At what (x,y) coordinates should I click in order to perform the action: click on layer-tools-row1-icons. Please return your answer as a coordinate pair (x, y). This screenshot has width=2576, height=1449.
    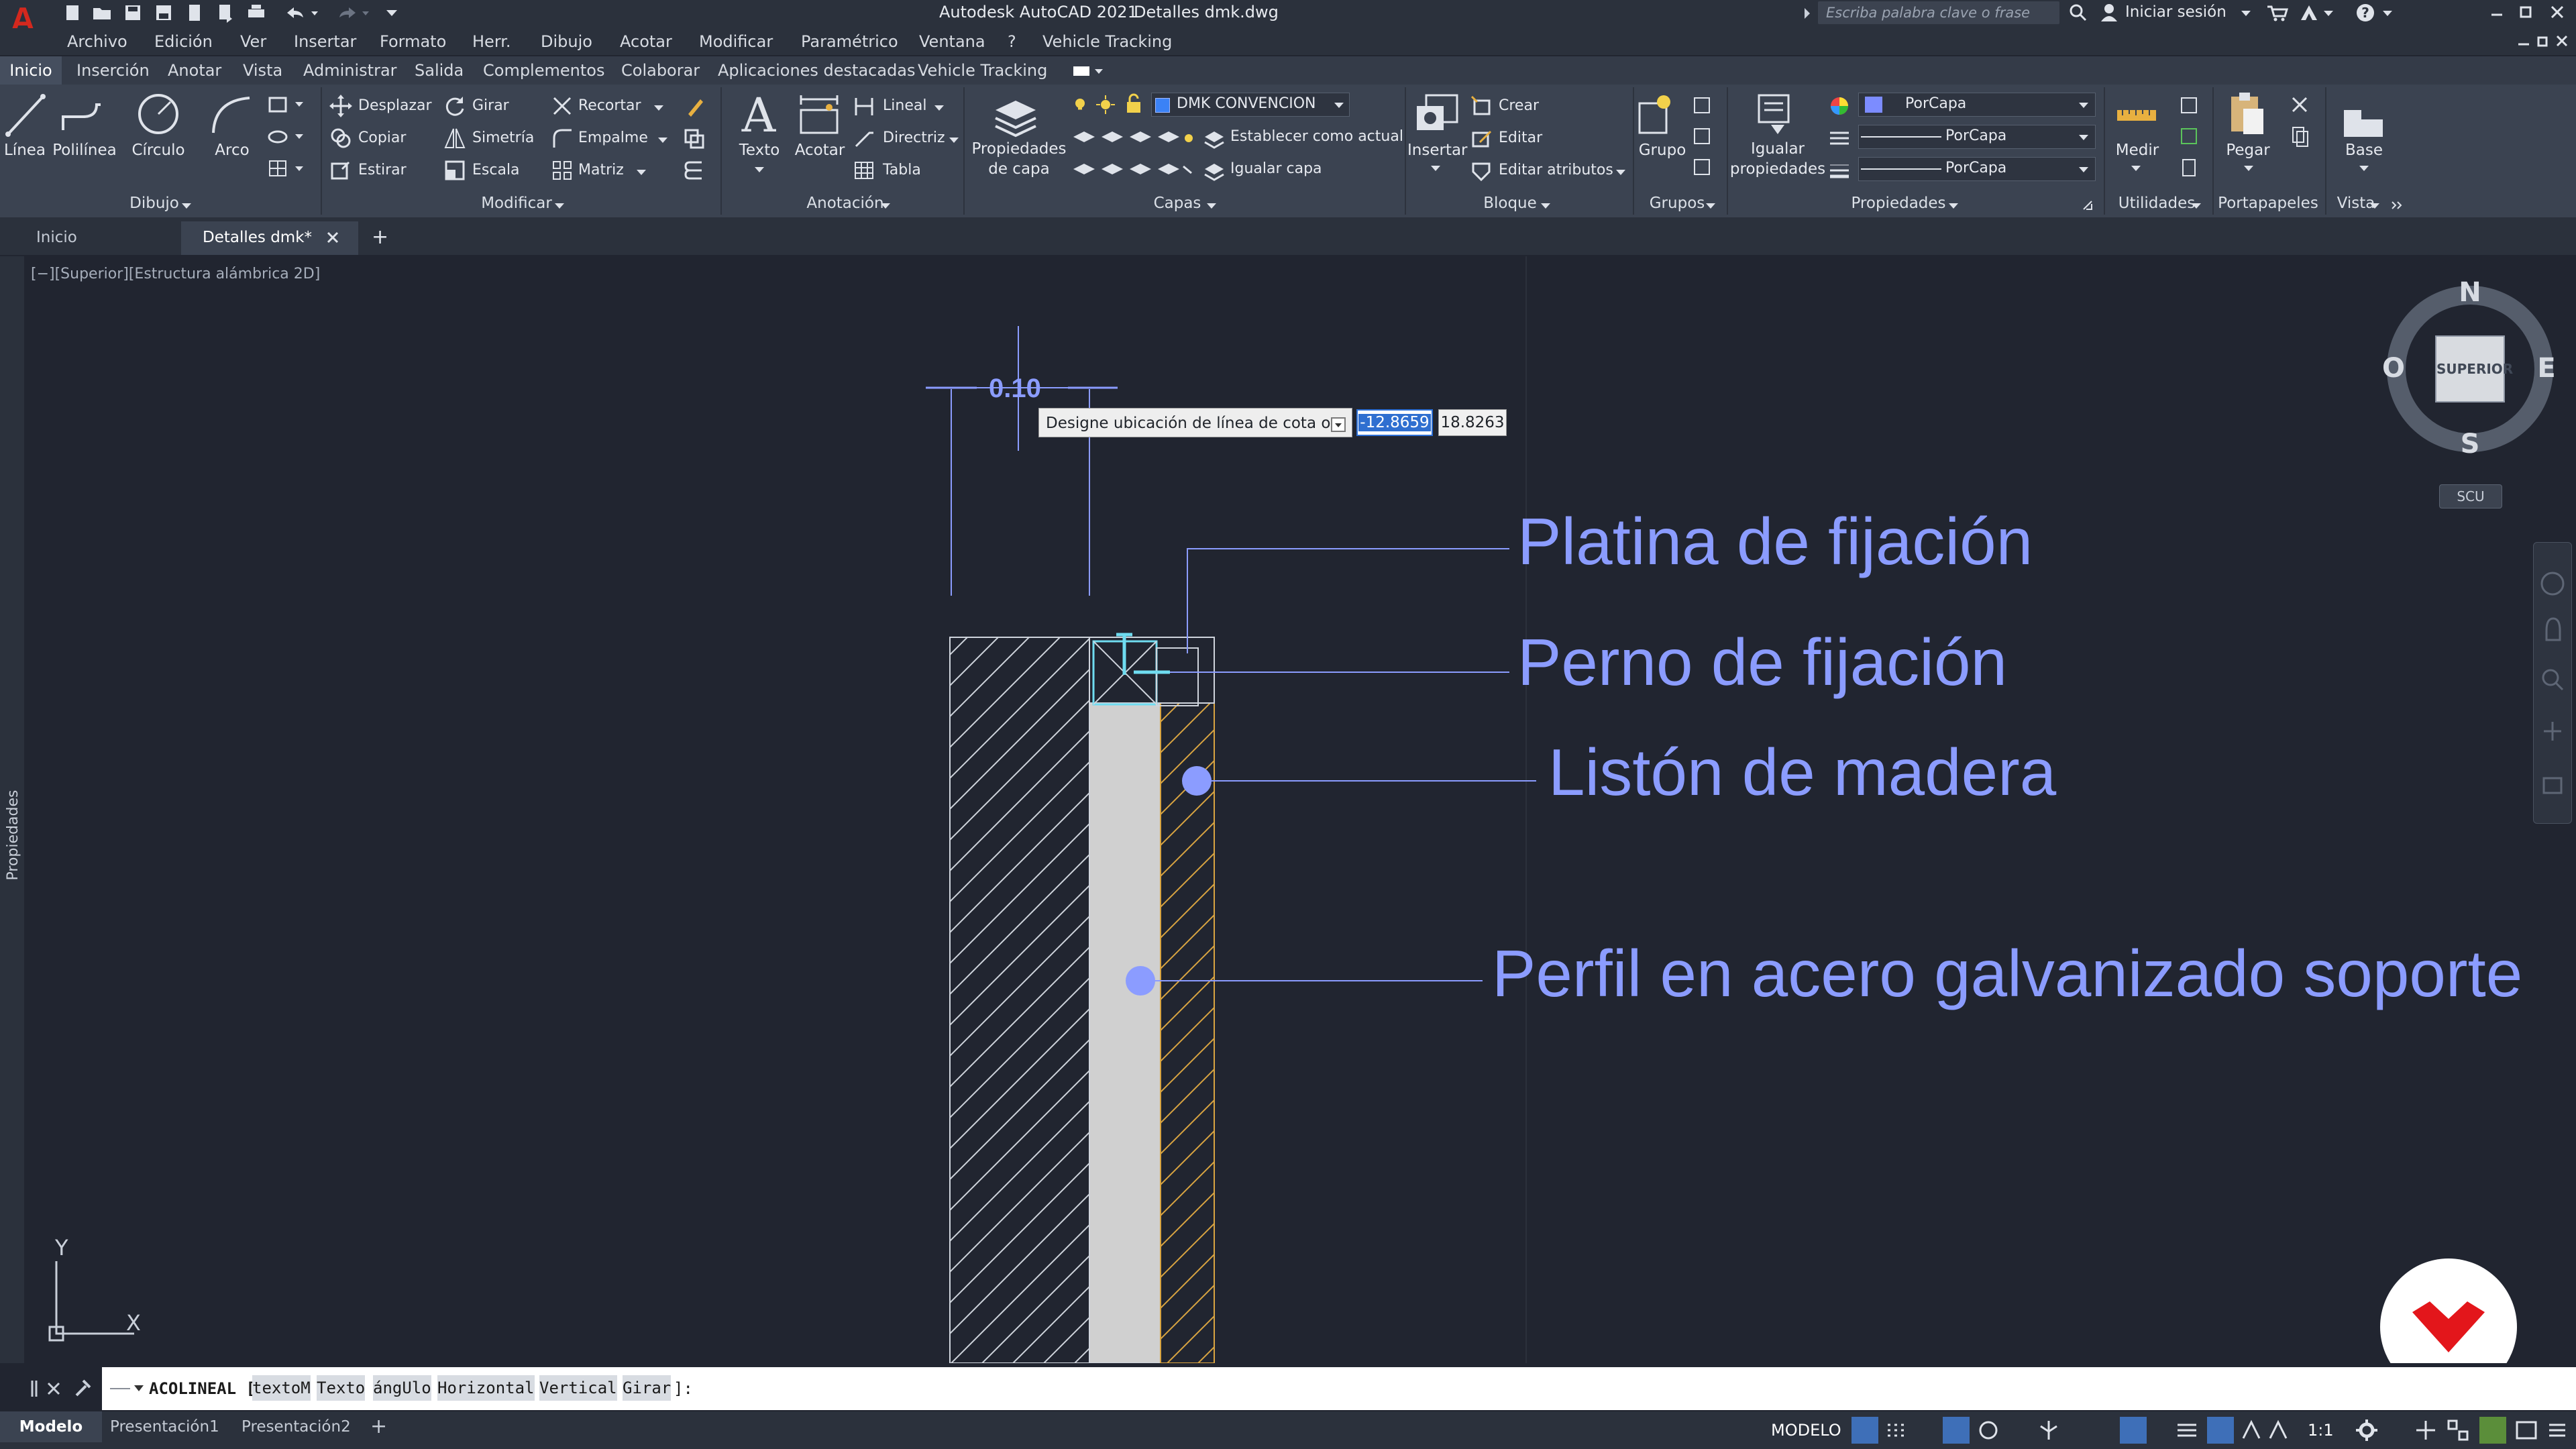
    Looking at the image, I should click on (1134, 137).